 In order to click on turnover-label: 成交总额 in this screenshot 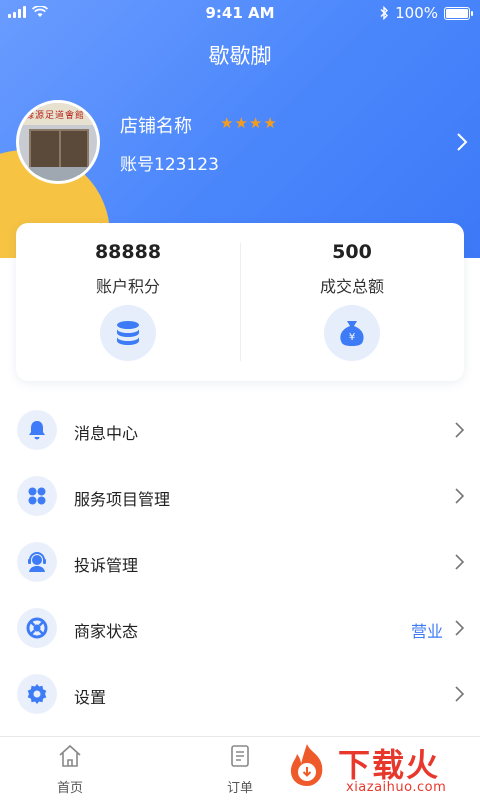, I will do `click(351, 286)`.